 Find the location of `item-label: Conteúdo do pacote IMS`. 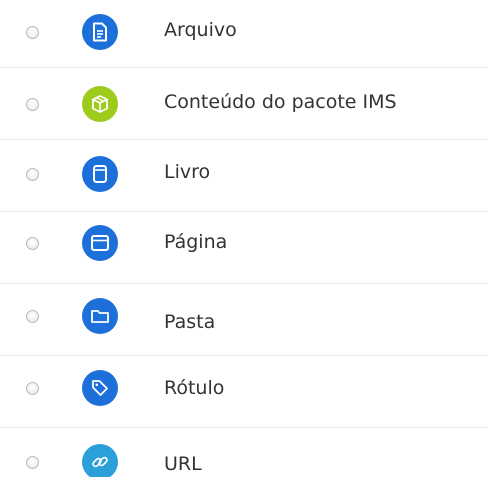

item-label: Conteúdo do pacote IMS is located at coordinates (280, 102).